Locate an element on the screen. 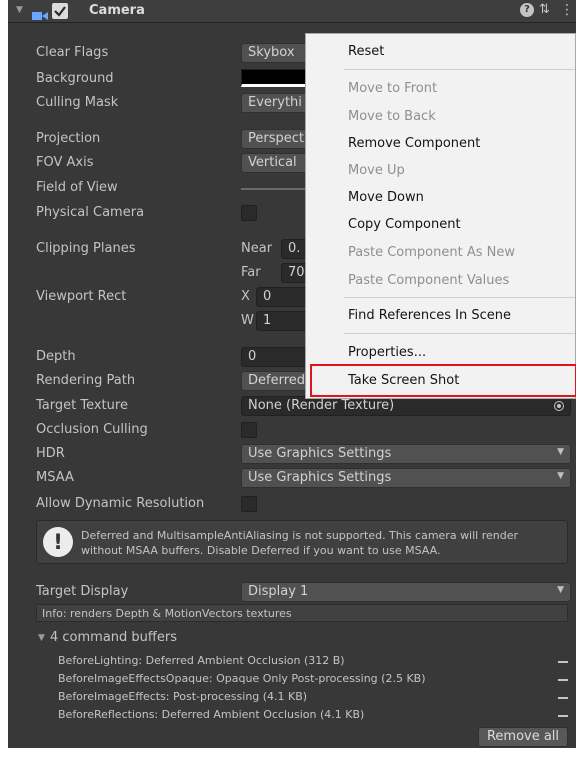  enabled-checkbox is located at coordinates (60, 11).